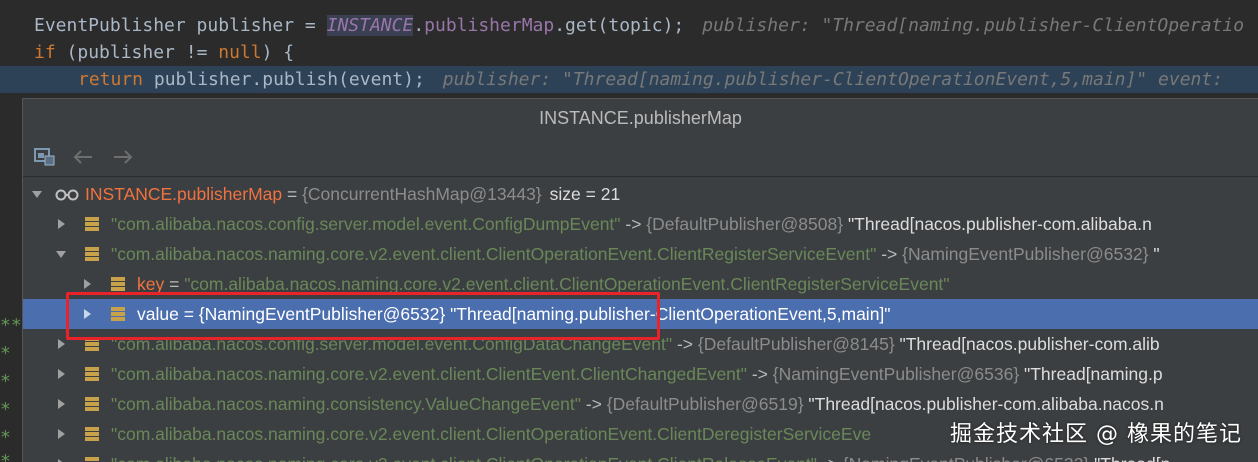 This screenshot has width=1258, height=462. Describe the element at coordinates (1154, 254) in the screenshot. I see `entry-description: "` at that location.